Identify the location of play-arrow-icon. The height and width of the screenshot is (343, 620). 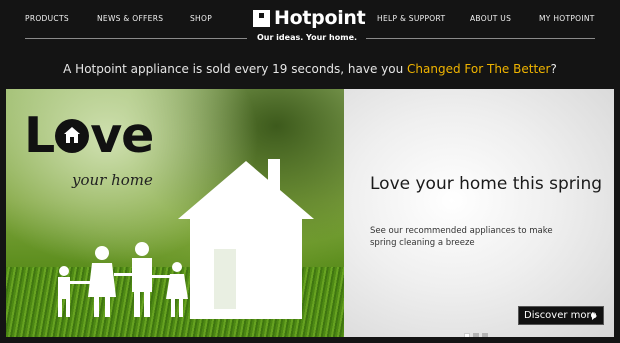
(594, 316).